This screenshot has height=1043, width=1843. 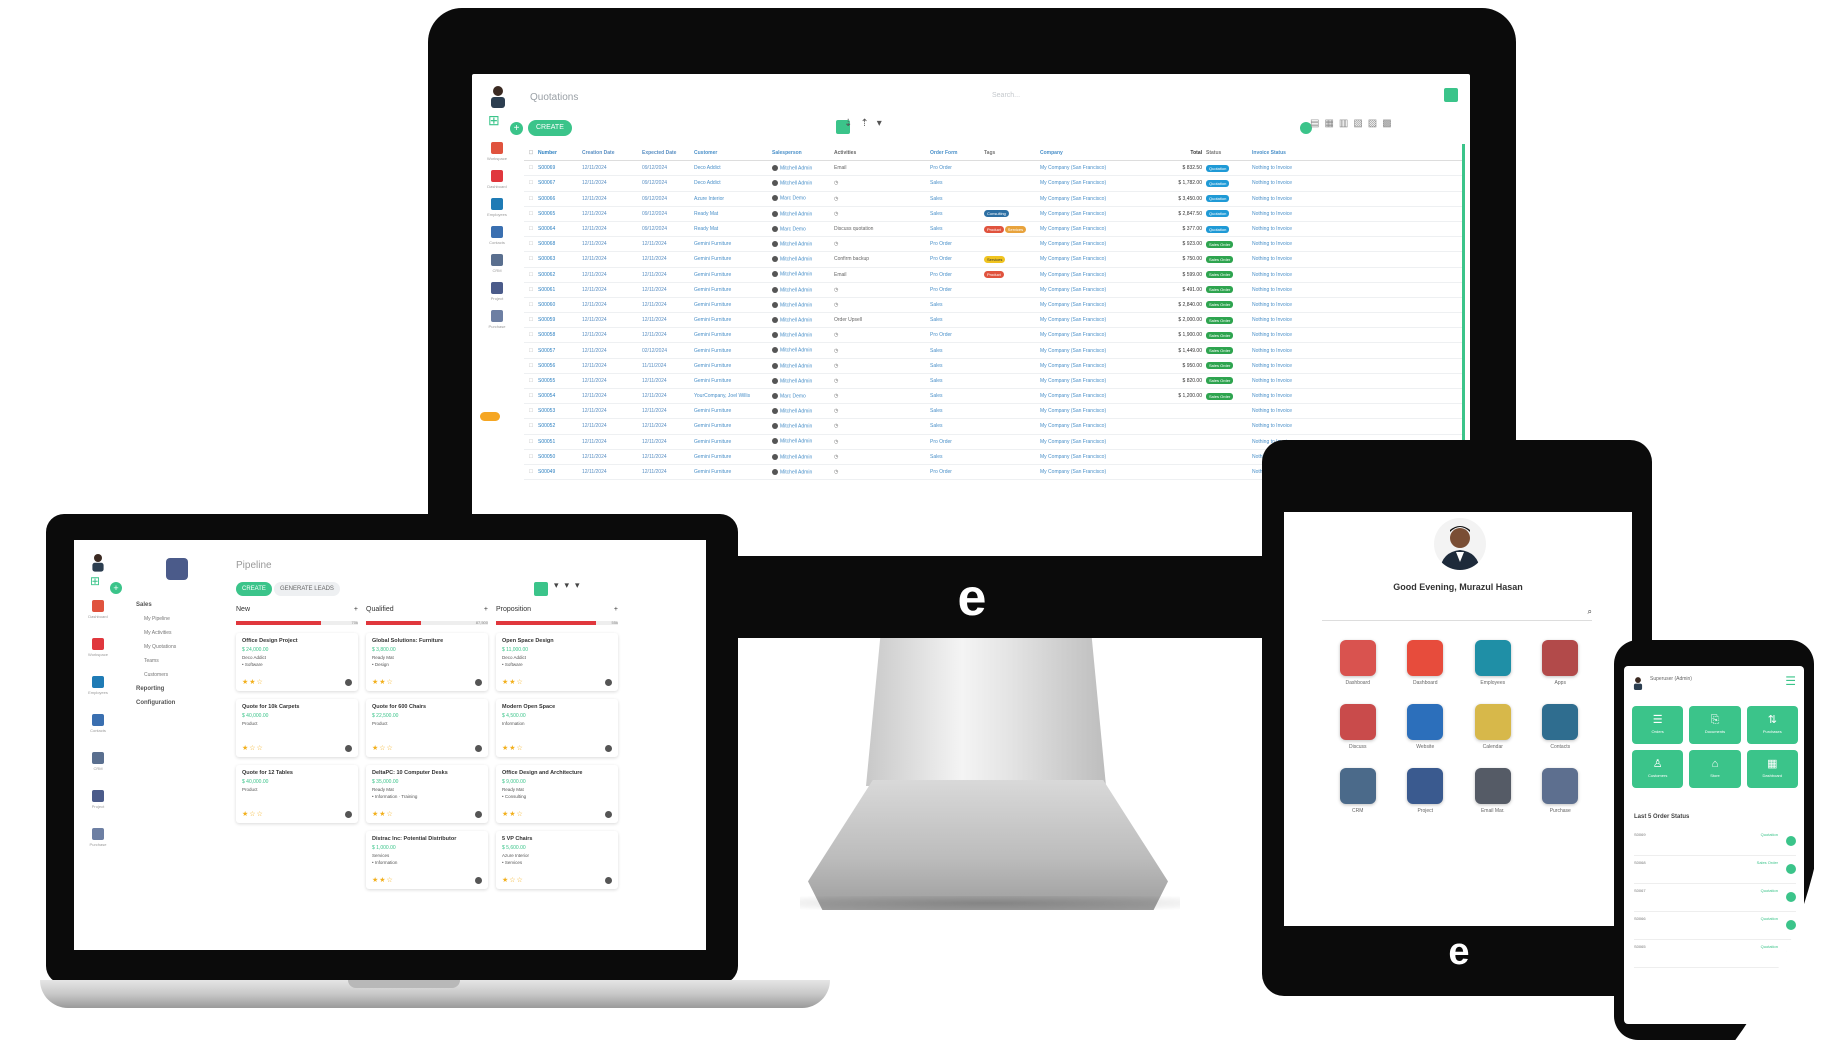 What do you see at coordinates (1426, 663) in the screenshot?
I see `app-tile: Dashboard` at bounding box center [1426, 663].